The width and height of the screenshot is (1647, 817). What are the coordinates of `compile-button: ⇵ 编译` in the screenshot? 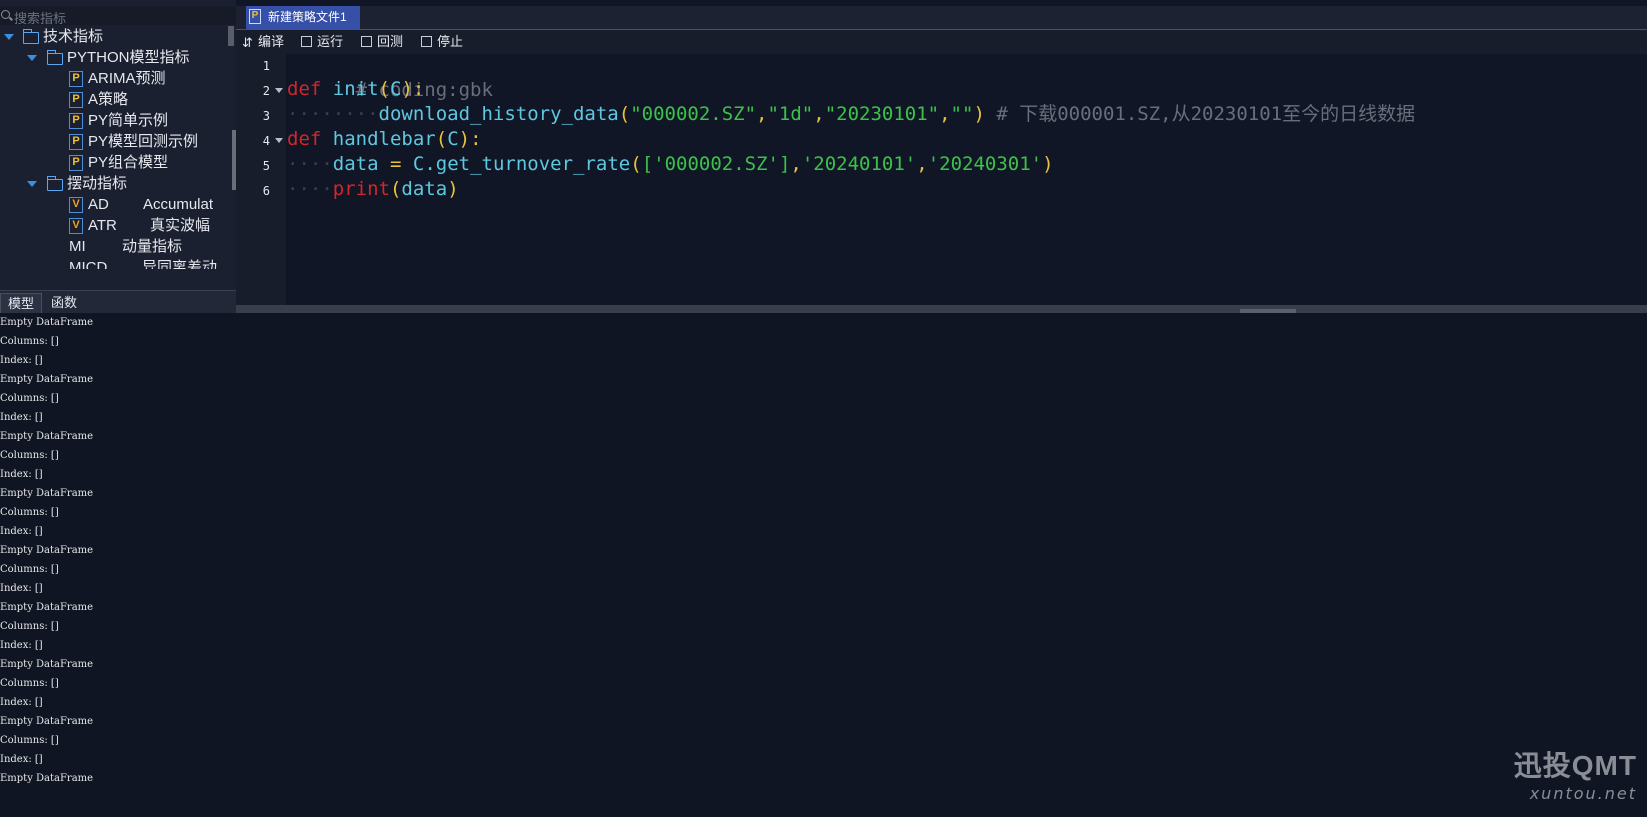 It's located at (263, 42).